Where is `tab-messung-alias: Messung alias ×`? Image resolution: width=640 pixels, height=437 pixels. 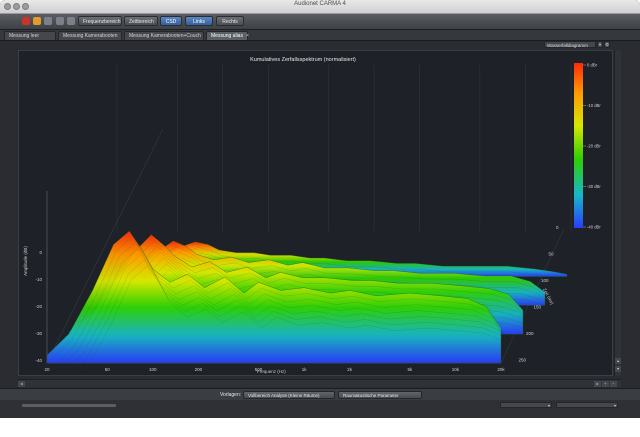
tab-messung-alias: Messung alias × is located at coordinates (227, 35).